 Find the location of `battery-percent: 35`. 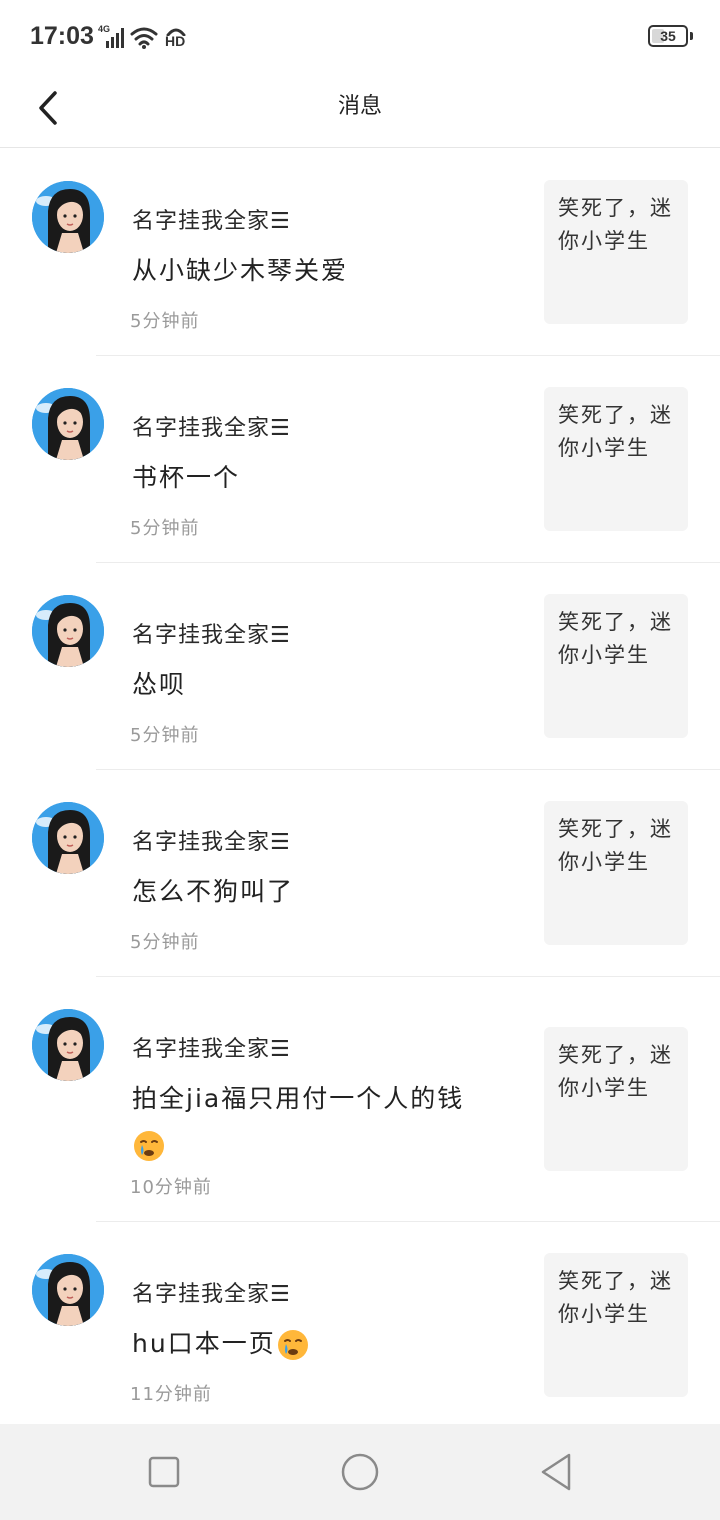

battery-percent: 35 is located at coordinates (668, 36).